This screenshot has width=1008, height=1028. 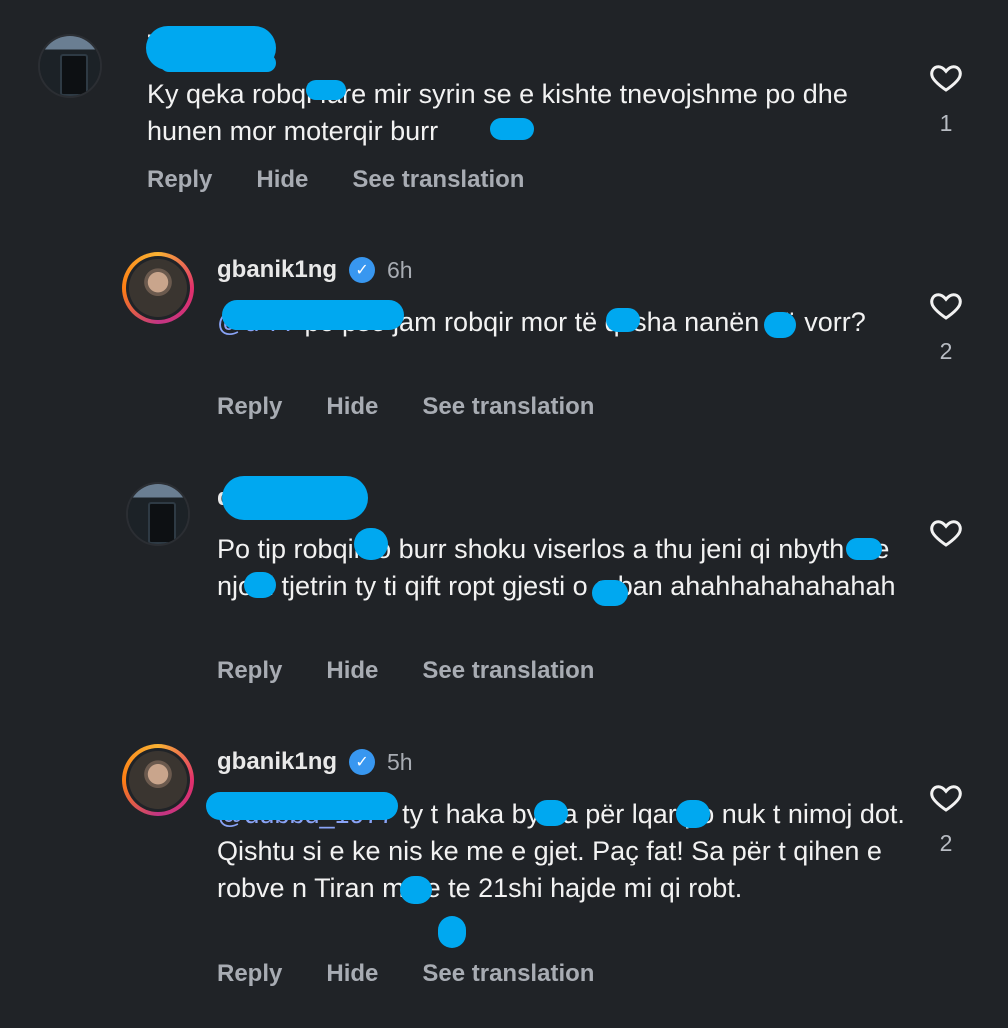 What do you see at coordinates (400, 269) in the screenshot?
I see `timestamp: 6h` at bounding box center [400, 269].